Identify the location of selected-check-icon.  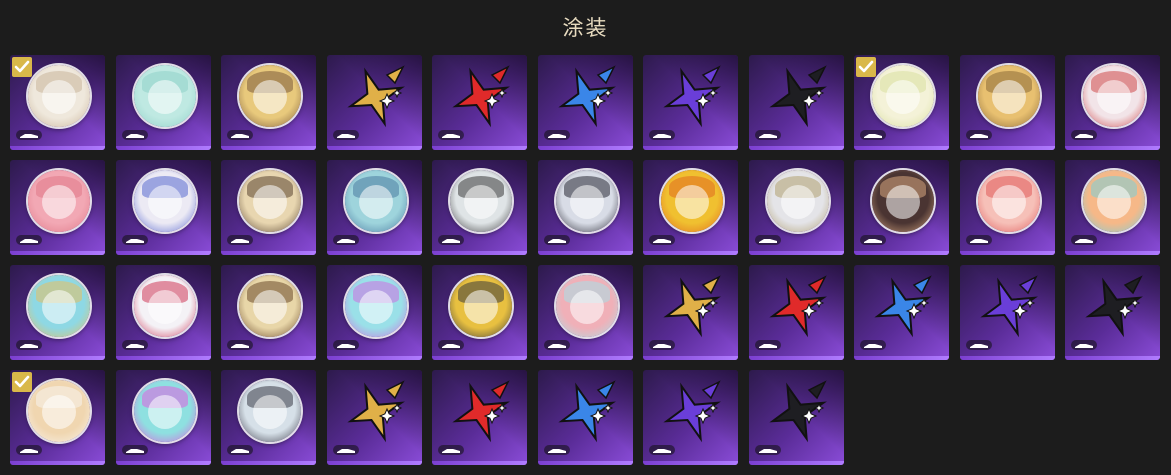
(22, 382).